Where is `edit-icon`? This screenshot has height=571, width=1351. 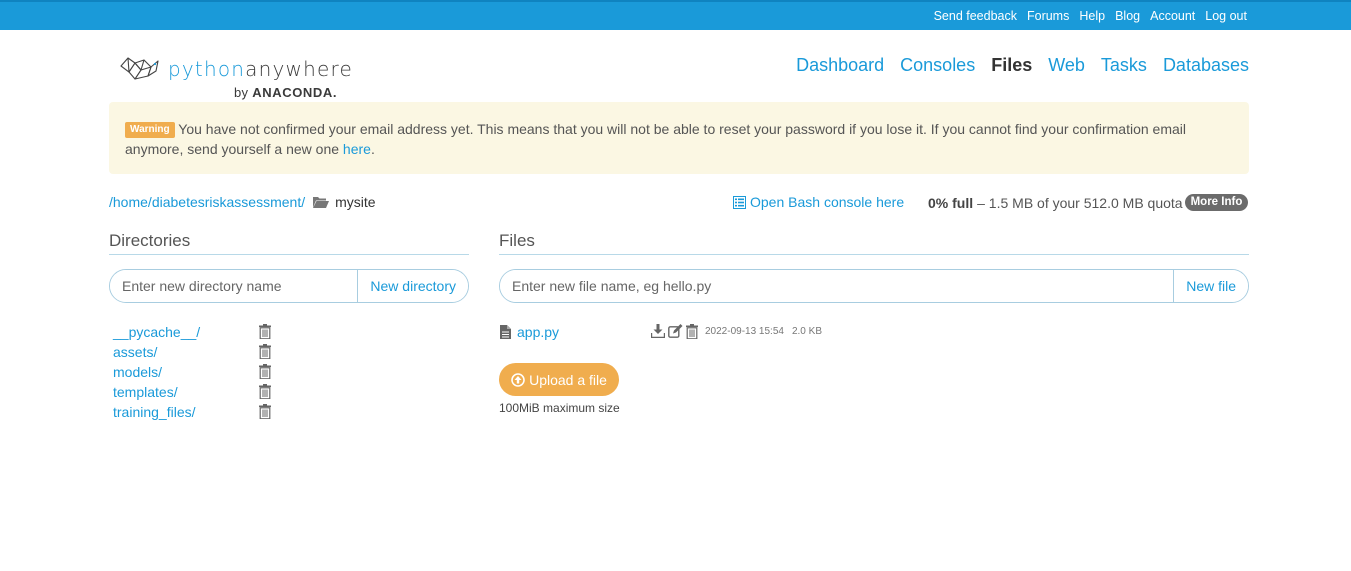 edit-icon is located at coordinates (675, 331).